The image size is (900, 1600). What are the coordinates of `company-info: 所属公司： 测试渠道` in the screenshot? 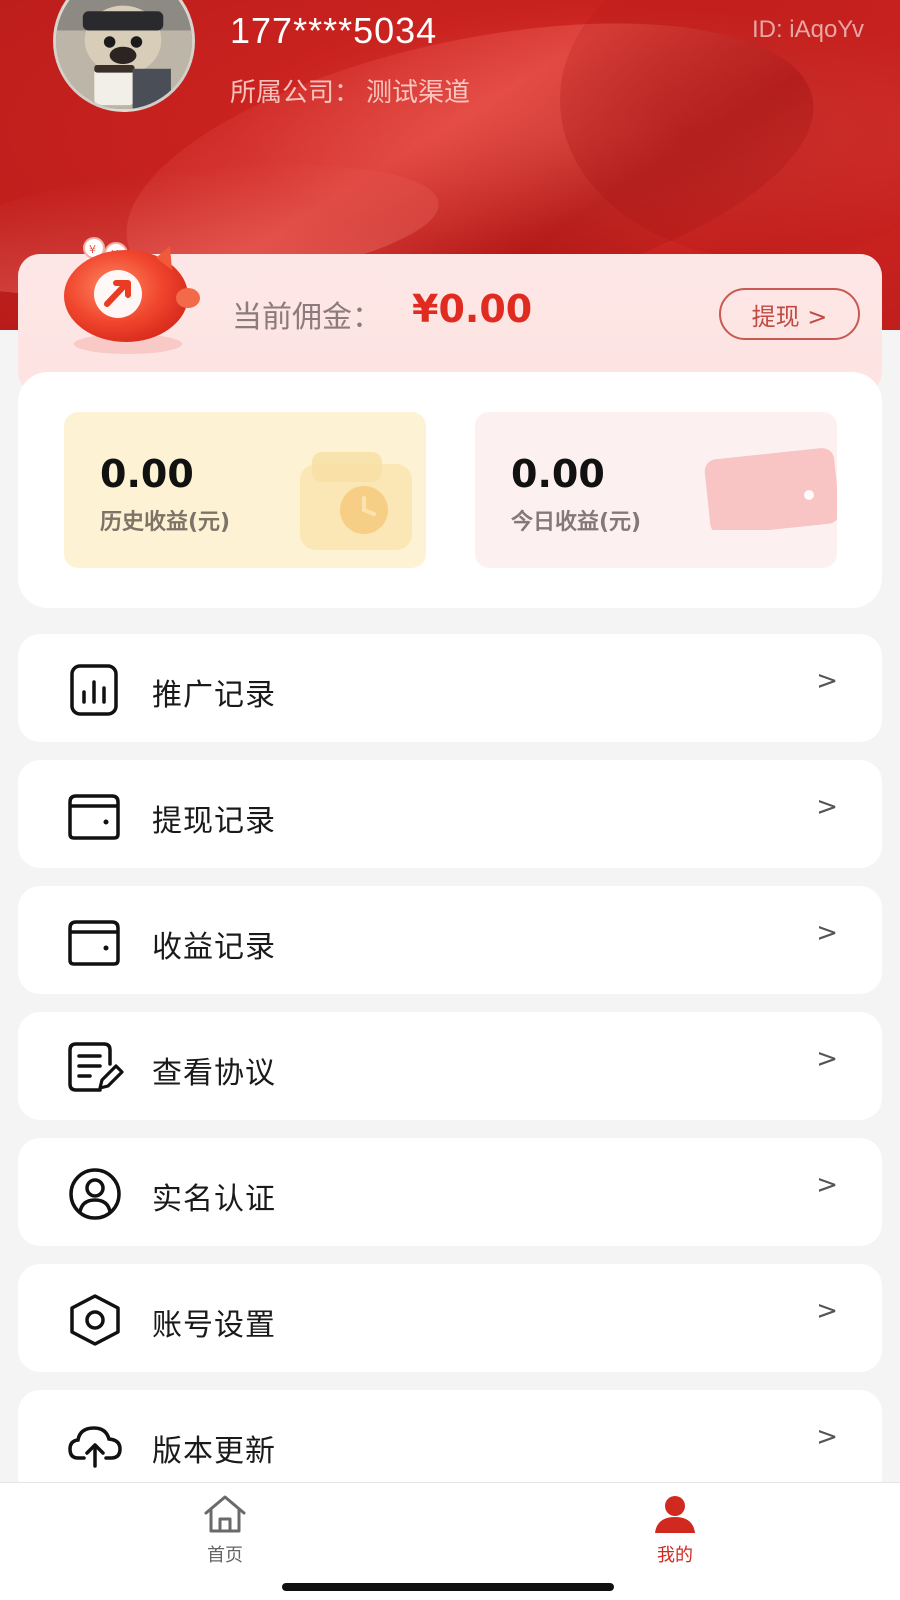 It's located at (350, 90).